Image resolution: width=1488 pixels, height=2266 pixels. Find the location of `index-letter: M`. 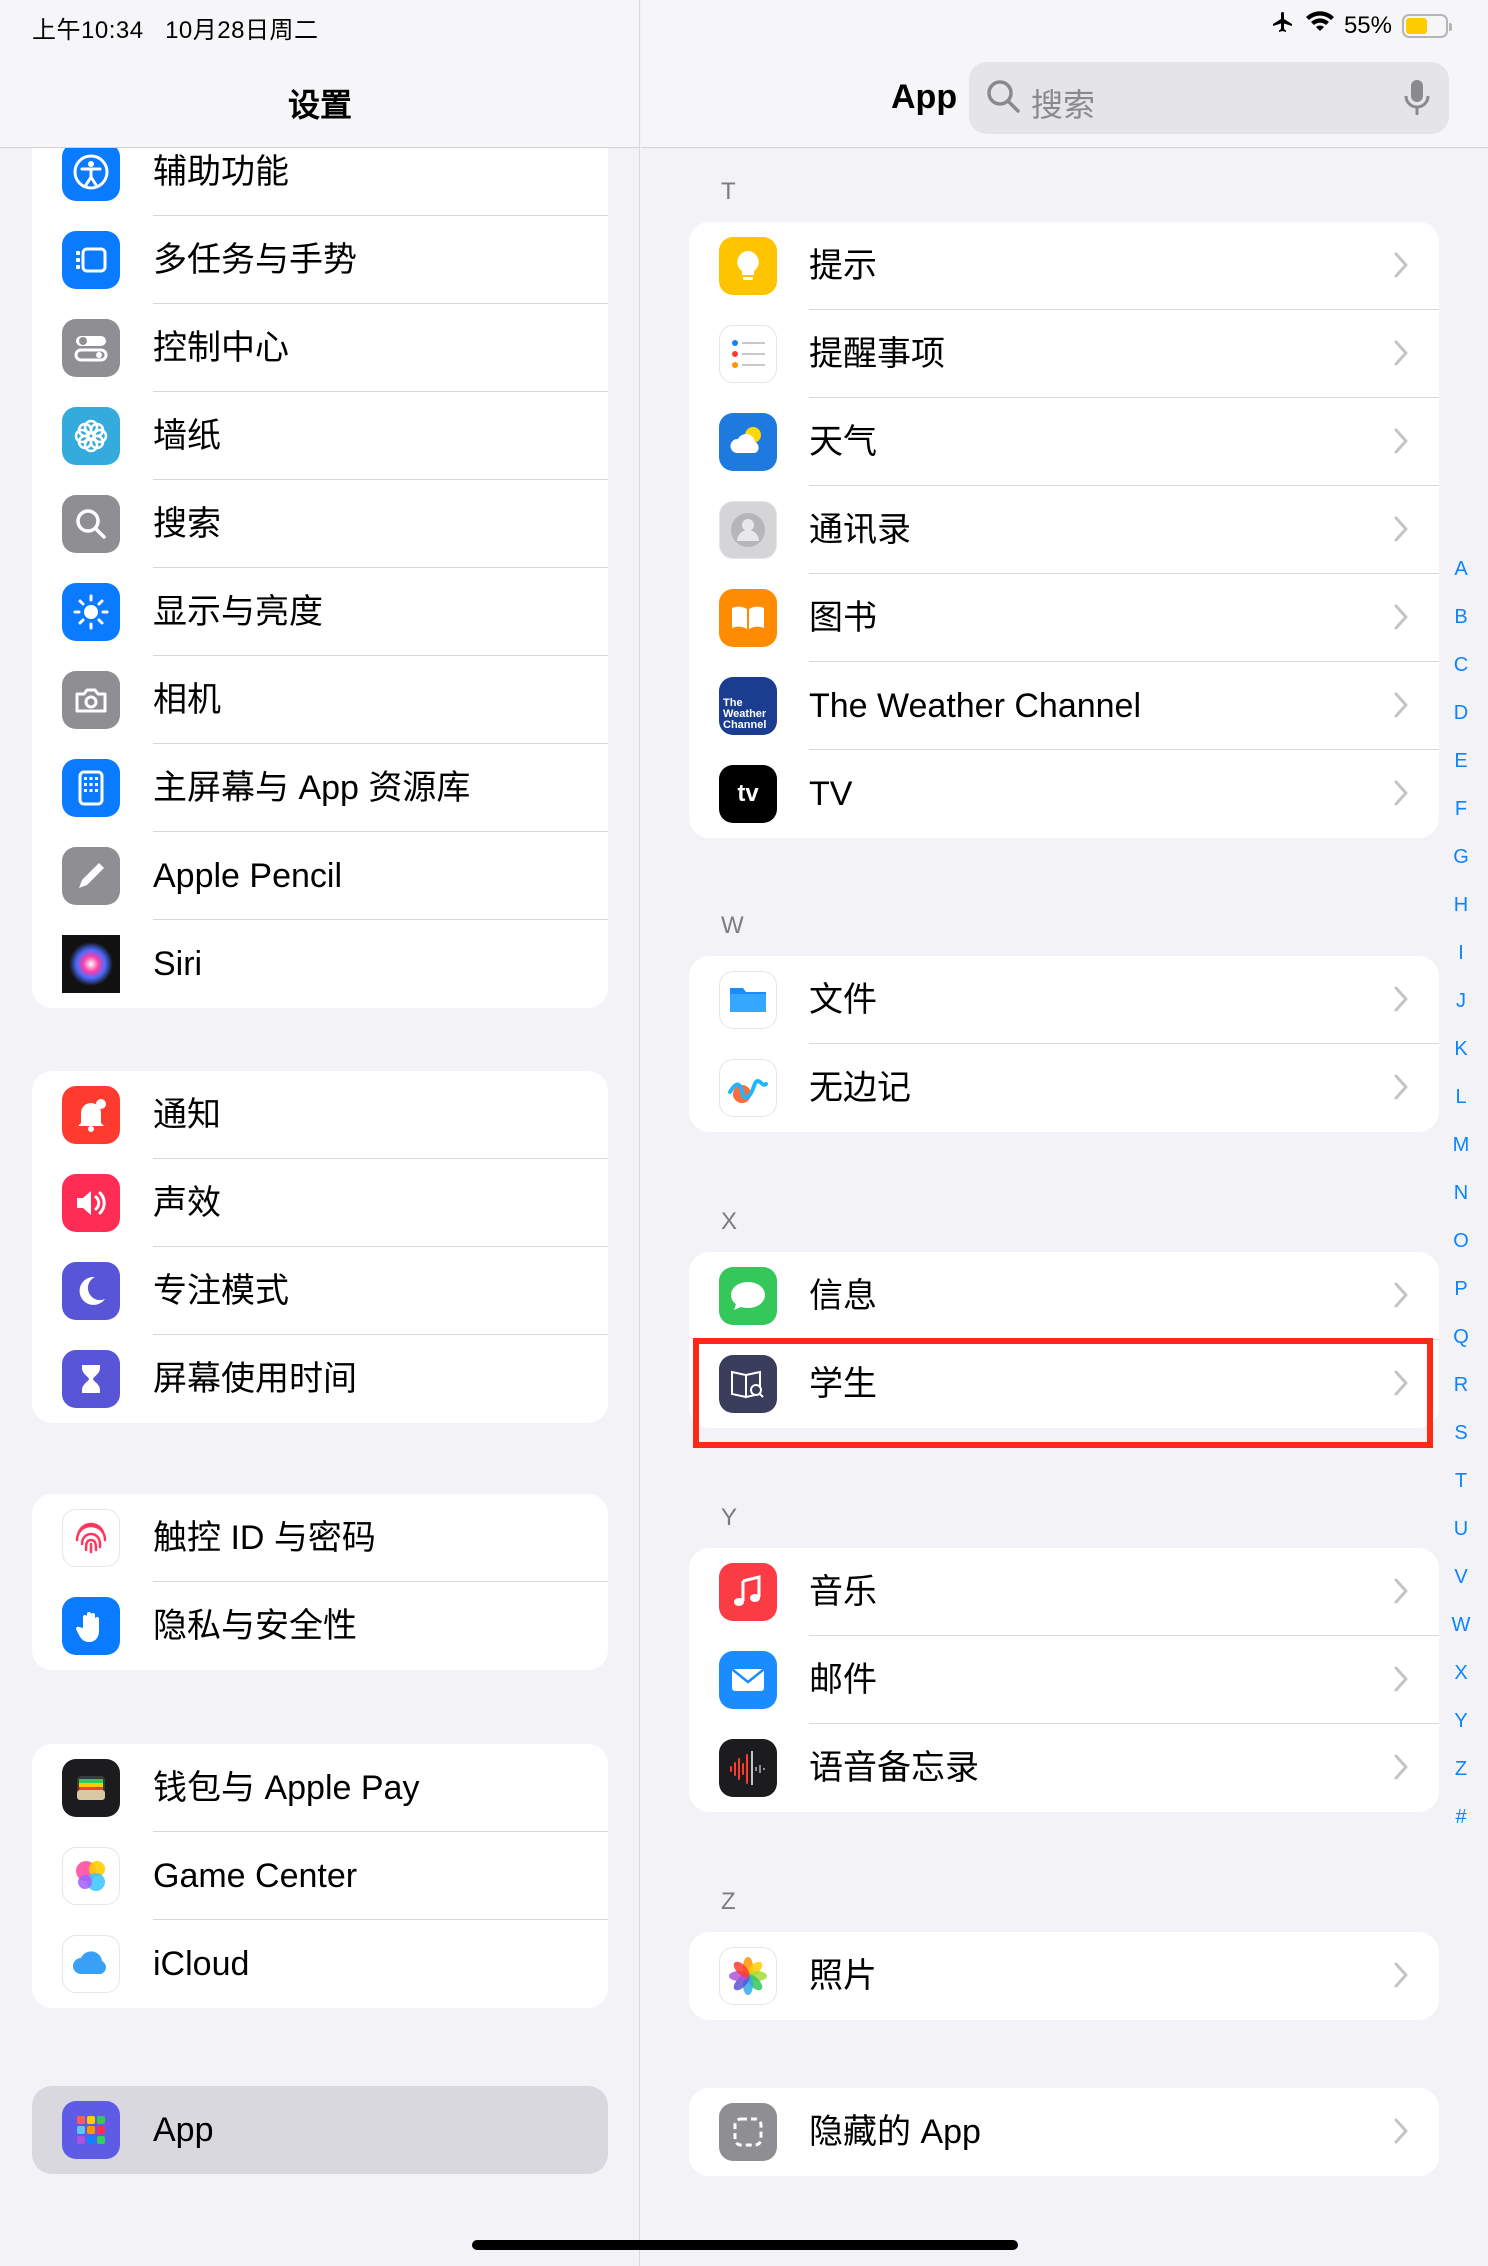

index-letter: M is located at coordinates (1461, 1145).